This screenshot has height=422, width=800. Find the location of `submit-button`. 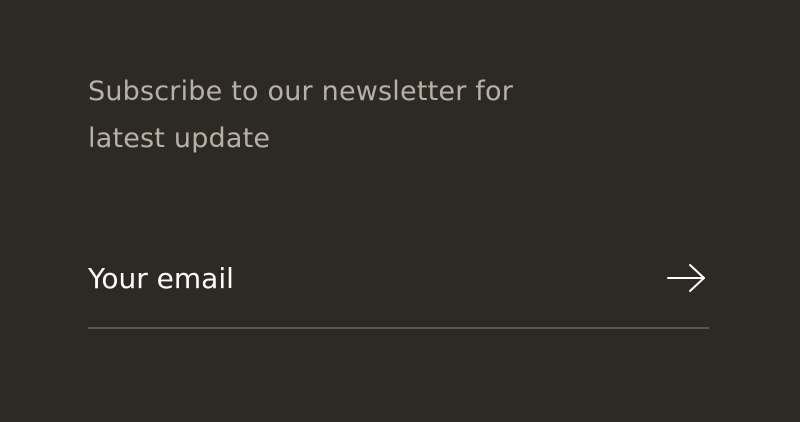

submit-button is located at coordinates (687, 278).